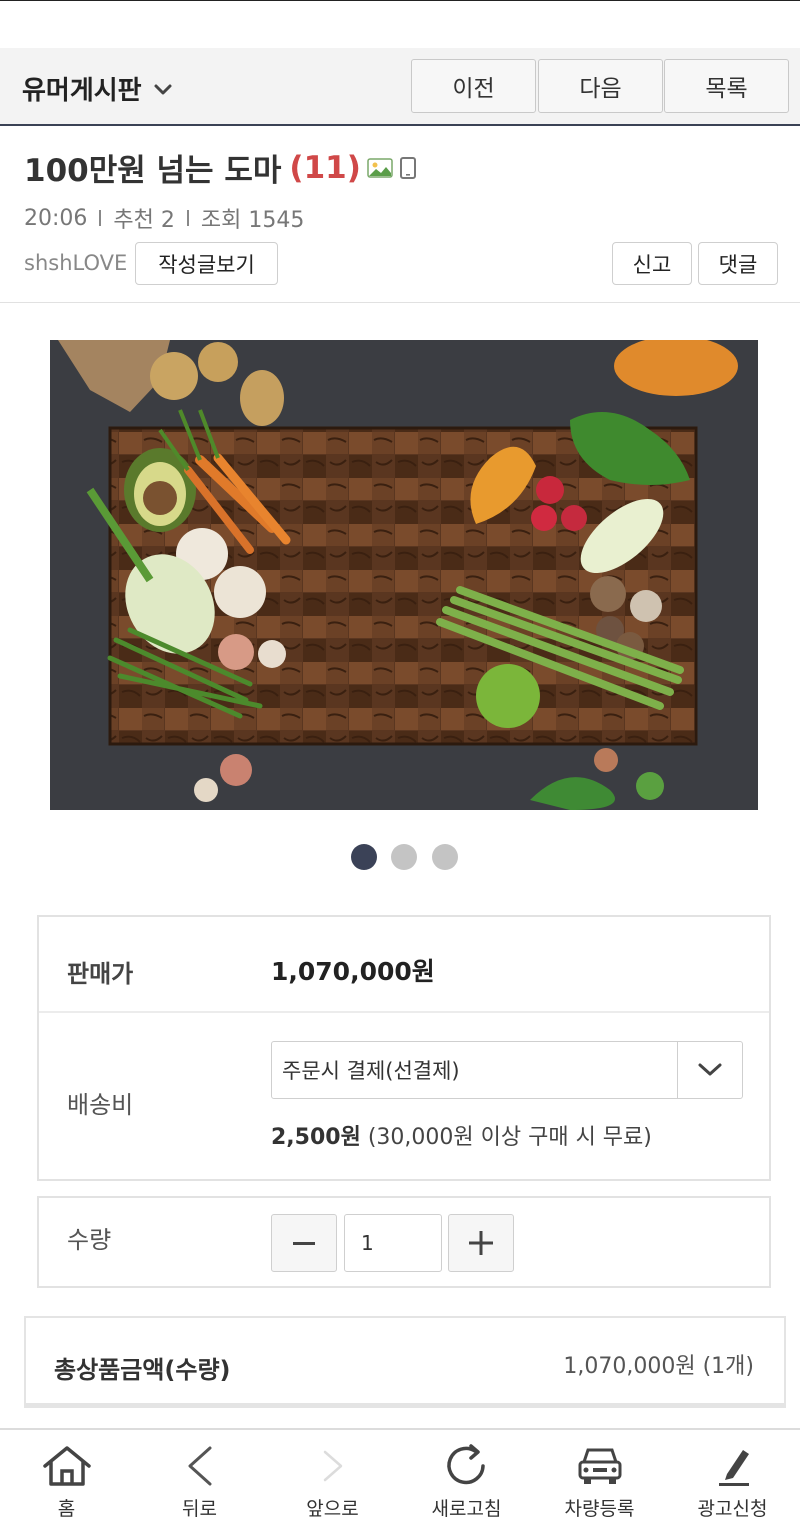  I want to click on quantity-label: 수량, so click(89, 1240).